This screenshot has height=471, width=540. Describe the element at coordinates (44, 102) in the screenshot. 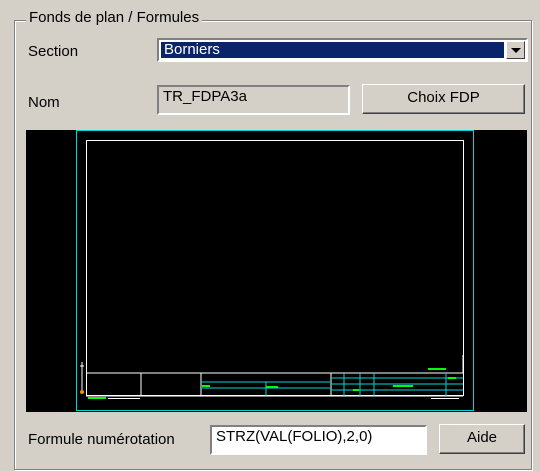

I see `nom-label: Nom` at that location.